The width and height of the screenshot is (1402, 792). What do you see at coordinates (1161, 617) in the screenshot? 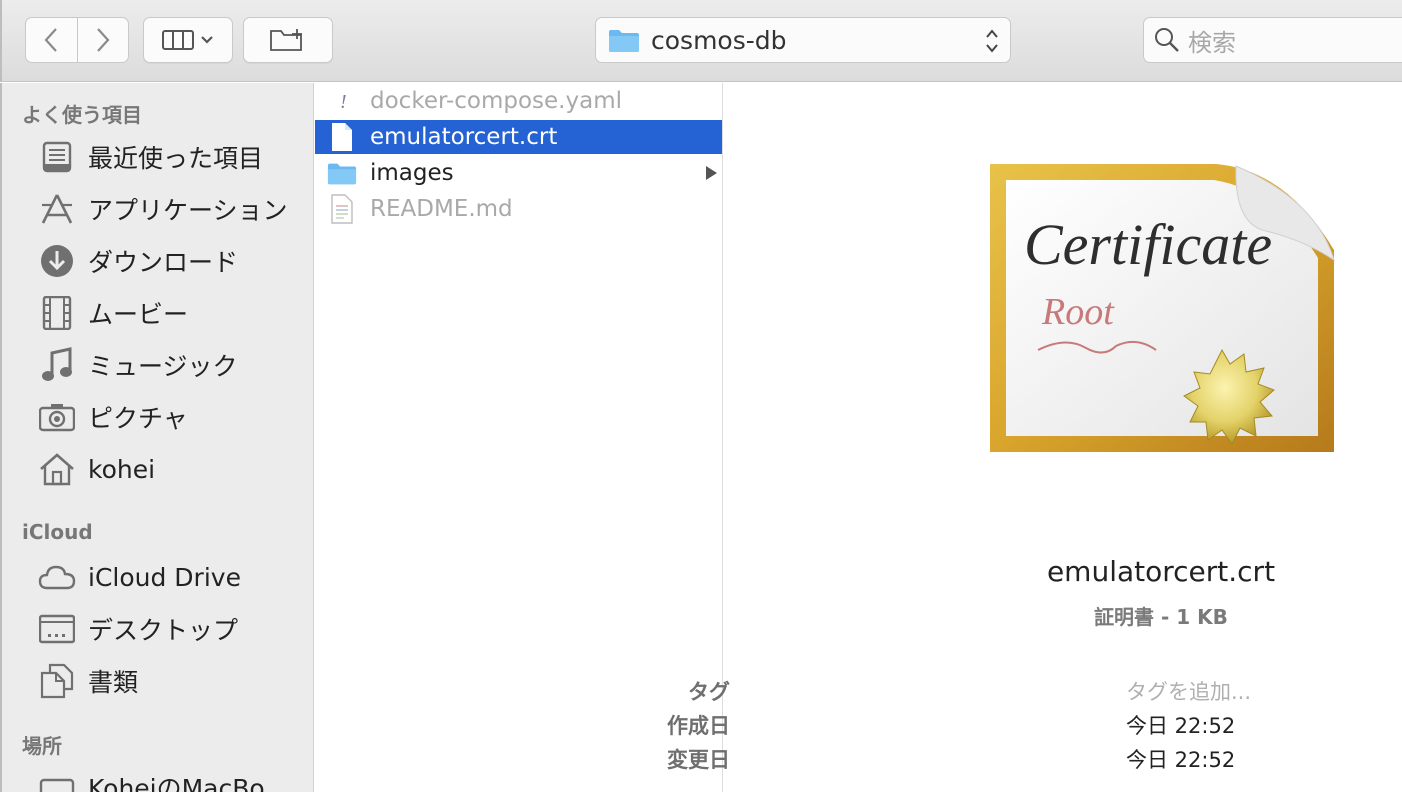
I see `preview-kind-size: 証明書 - 1 KB` at bounding box center [1161, 617].